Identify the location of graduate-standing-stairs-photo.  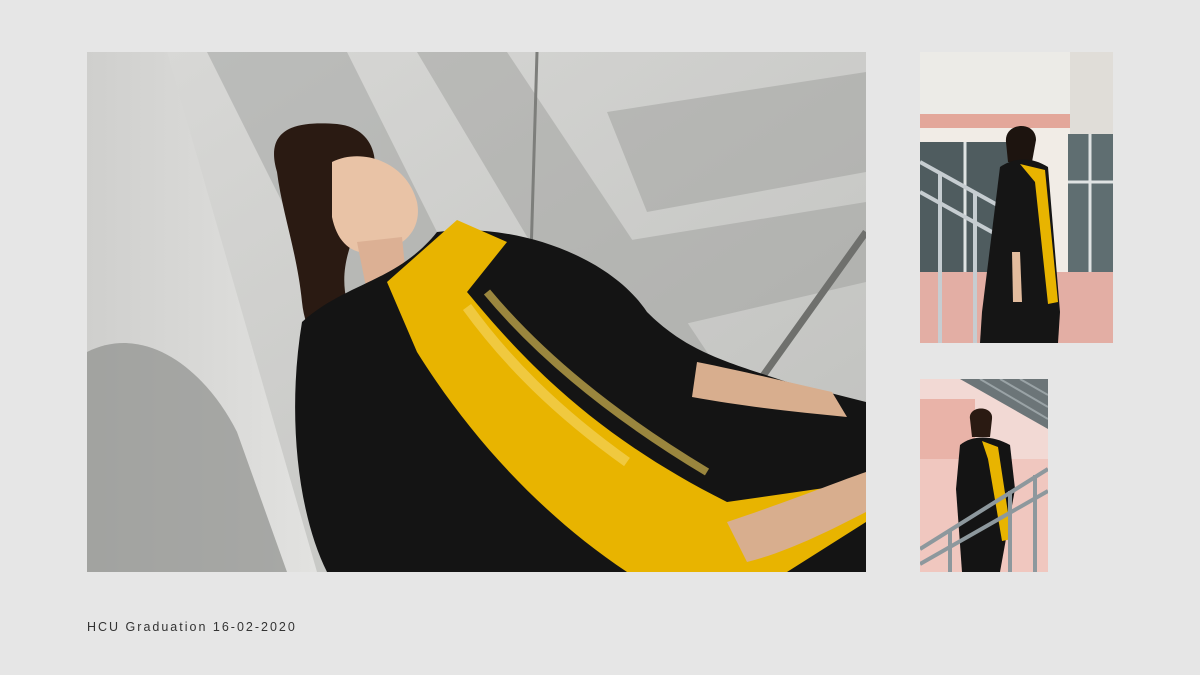
(1016, 197).